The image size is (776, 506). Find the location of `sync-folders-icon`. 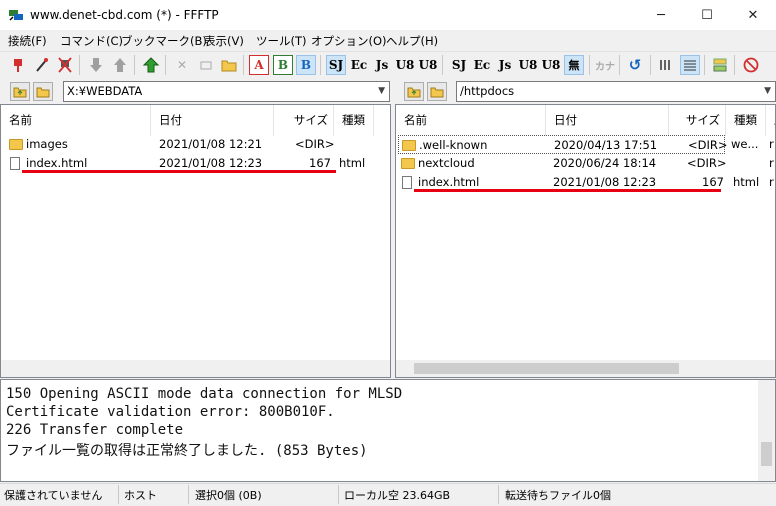

sync-folders-icon is located at coordinates (720, 65).